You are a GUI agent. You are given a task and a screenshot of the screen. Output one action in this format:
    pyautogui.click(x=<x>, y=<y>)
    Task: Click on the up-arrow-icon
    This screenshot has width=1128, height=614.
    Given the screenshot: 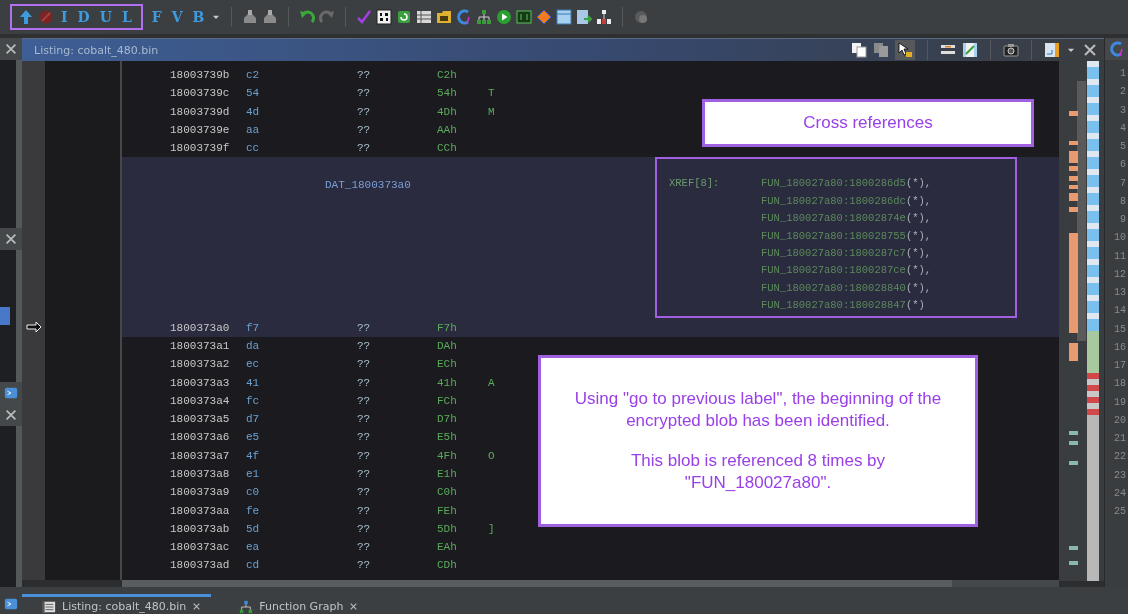 What is the action you would take?
    pyautogui.click(x=26, y=17)
    